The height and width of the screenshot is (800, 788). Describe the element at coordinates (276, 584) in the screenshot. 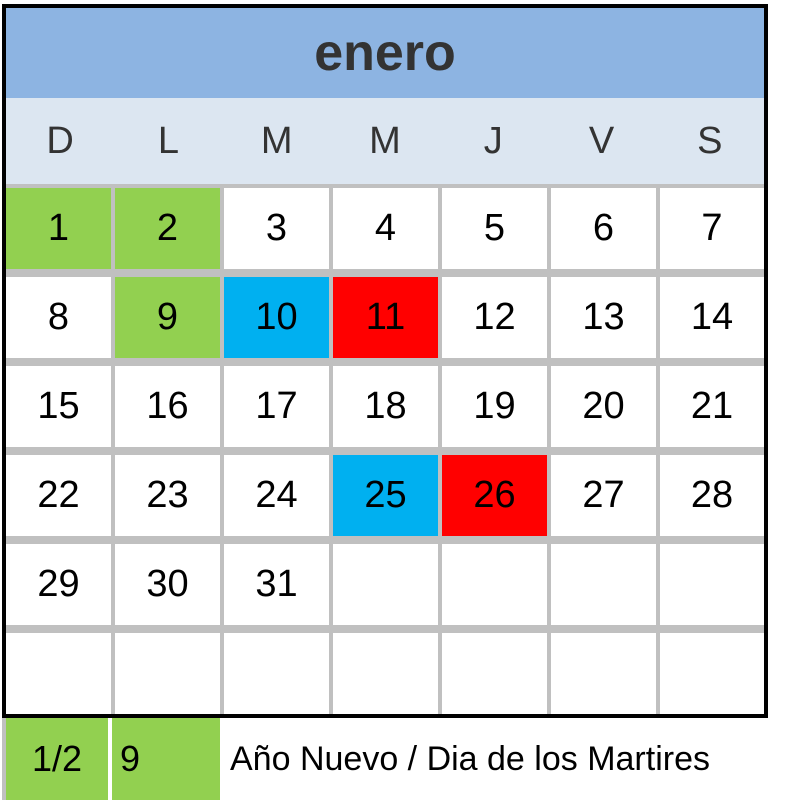

I see `day-cell-31: 31` at that location.